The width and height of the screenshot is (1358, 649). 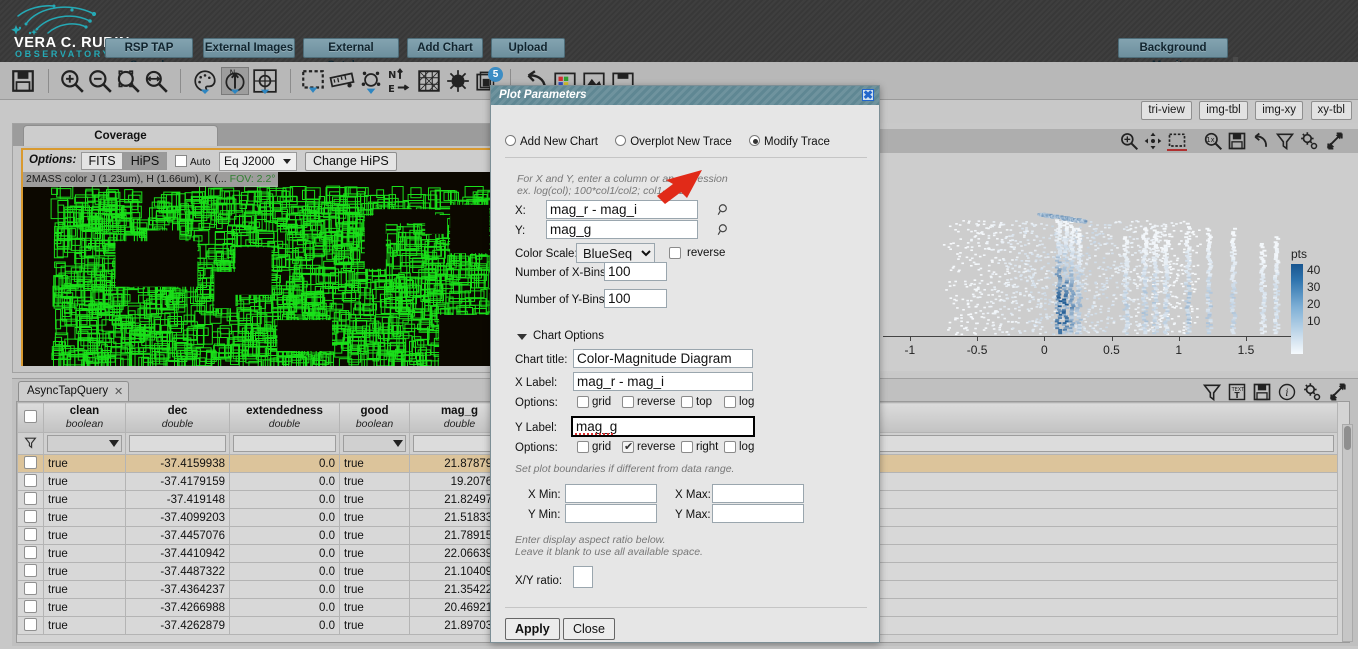 I want to click on chart-title-input, so click(x=663, y=358).